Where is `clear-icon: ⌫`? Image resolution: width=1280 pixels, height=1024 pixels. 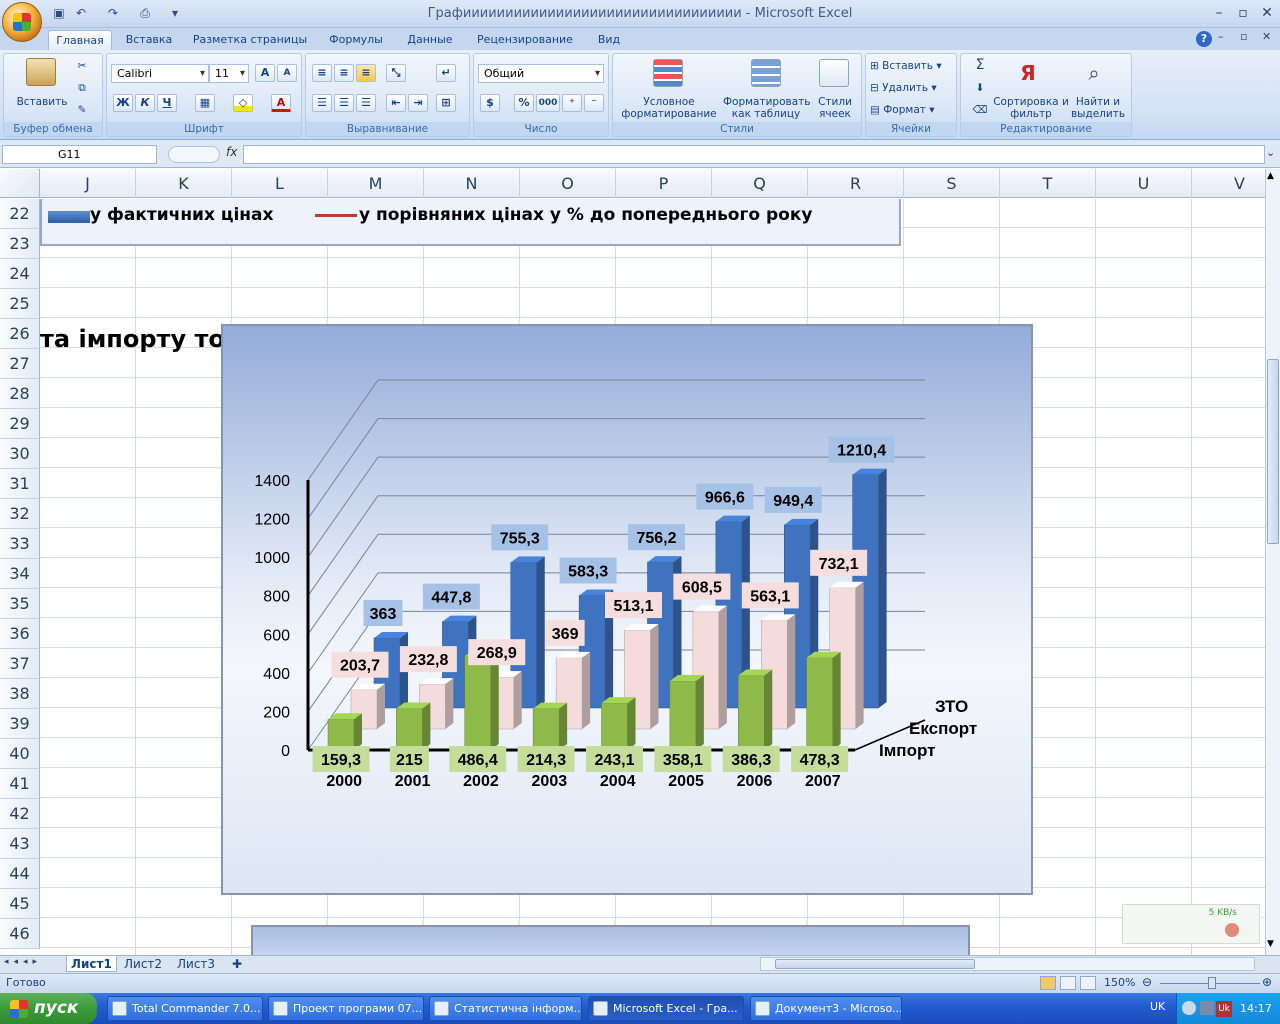
clear-icon: ⌫ is located at coordinates (980, 110).